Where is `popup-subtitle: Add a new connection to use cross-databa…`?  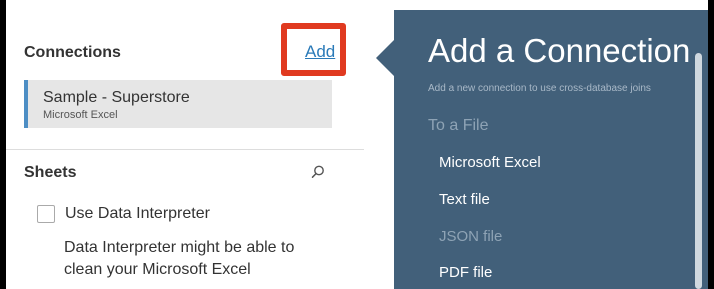 popup-subtitle: Add a new connection to use cross-databa… is located at coordinates (539, 88).